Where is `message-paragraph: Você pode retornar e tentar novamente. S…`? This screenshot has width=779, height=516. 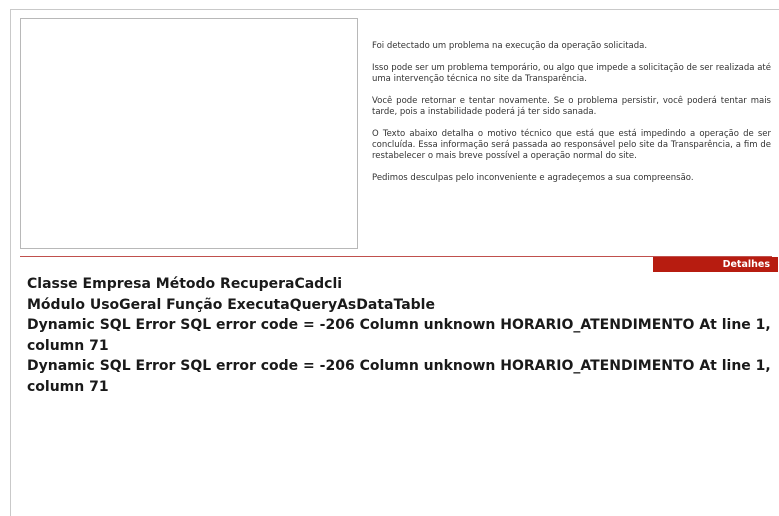 message-paragraph: Você pode retornar e tentar novamente. S… is located at coordinates (571, 106).